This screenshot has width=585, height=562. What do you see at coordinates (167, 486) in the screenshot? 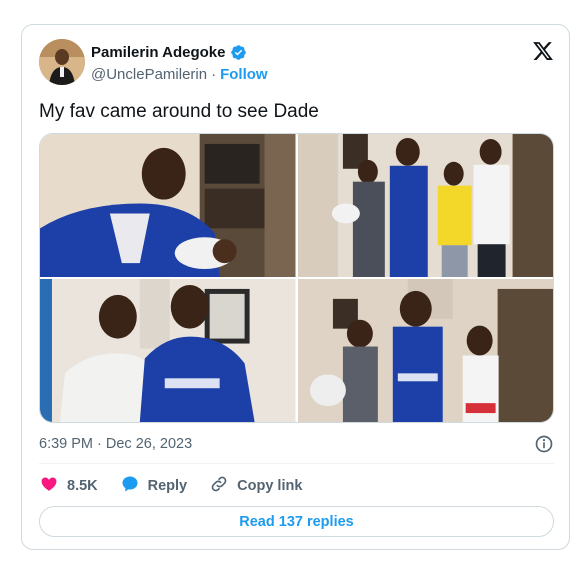
I see `reply-label: Reply` at bounding box center [167, 486].